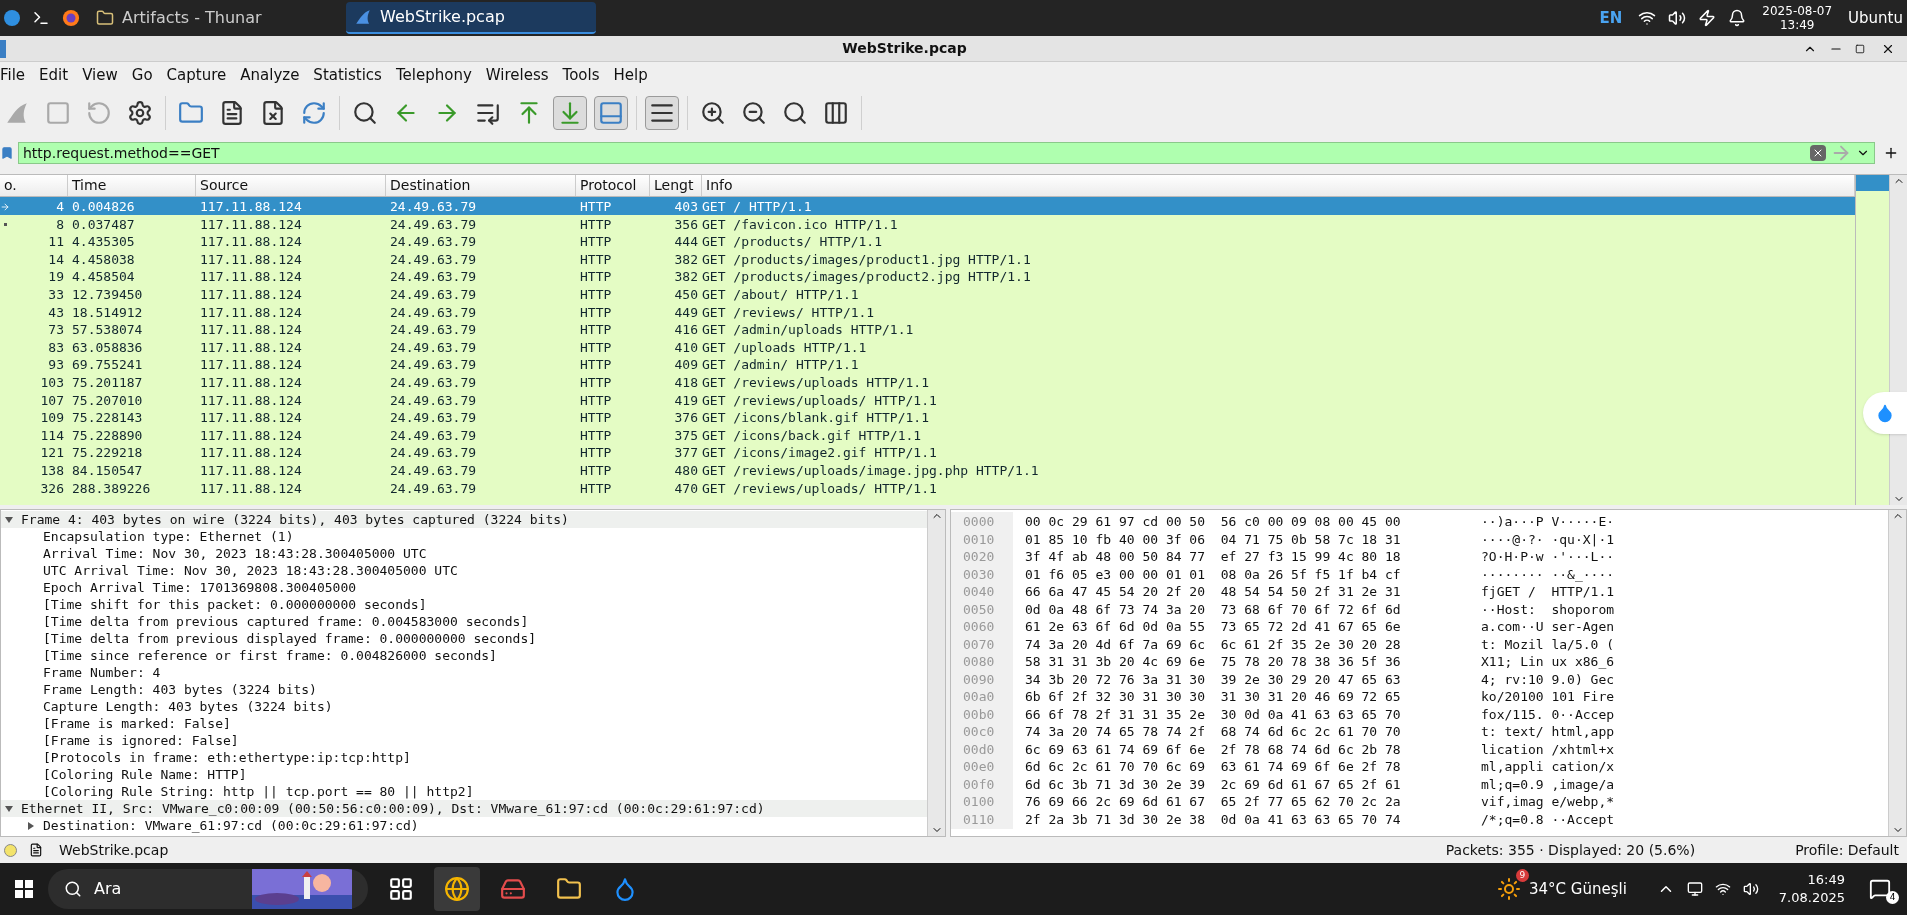 The image size is (1907, 915). I want to click on menu-item: Help, so click(630, 75).